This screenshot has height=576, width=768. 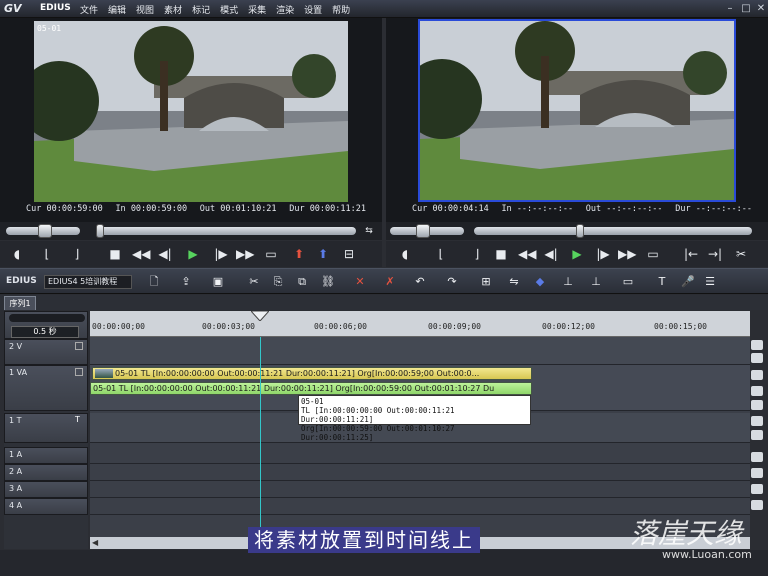 I want to click on lane-2v, so click(x=420, y=351).